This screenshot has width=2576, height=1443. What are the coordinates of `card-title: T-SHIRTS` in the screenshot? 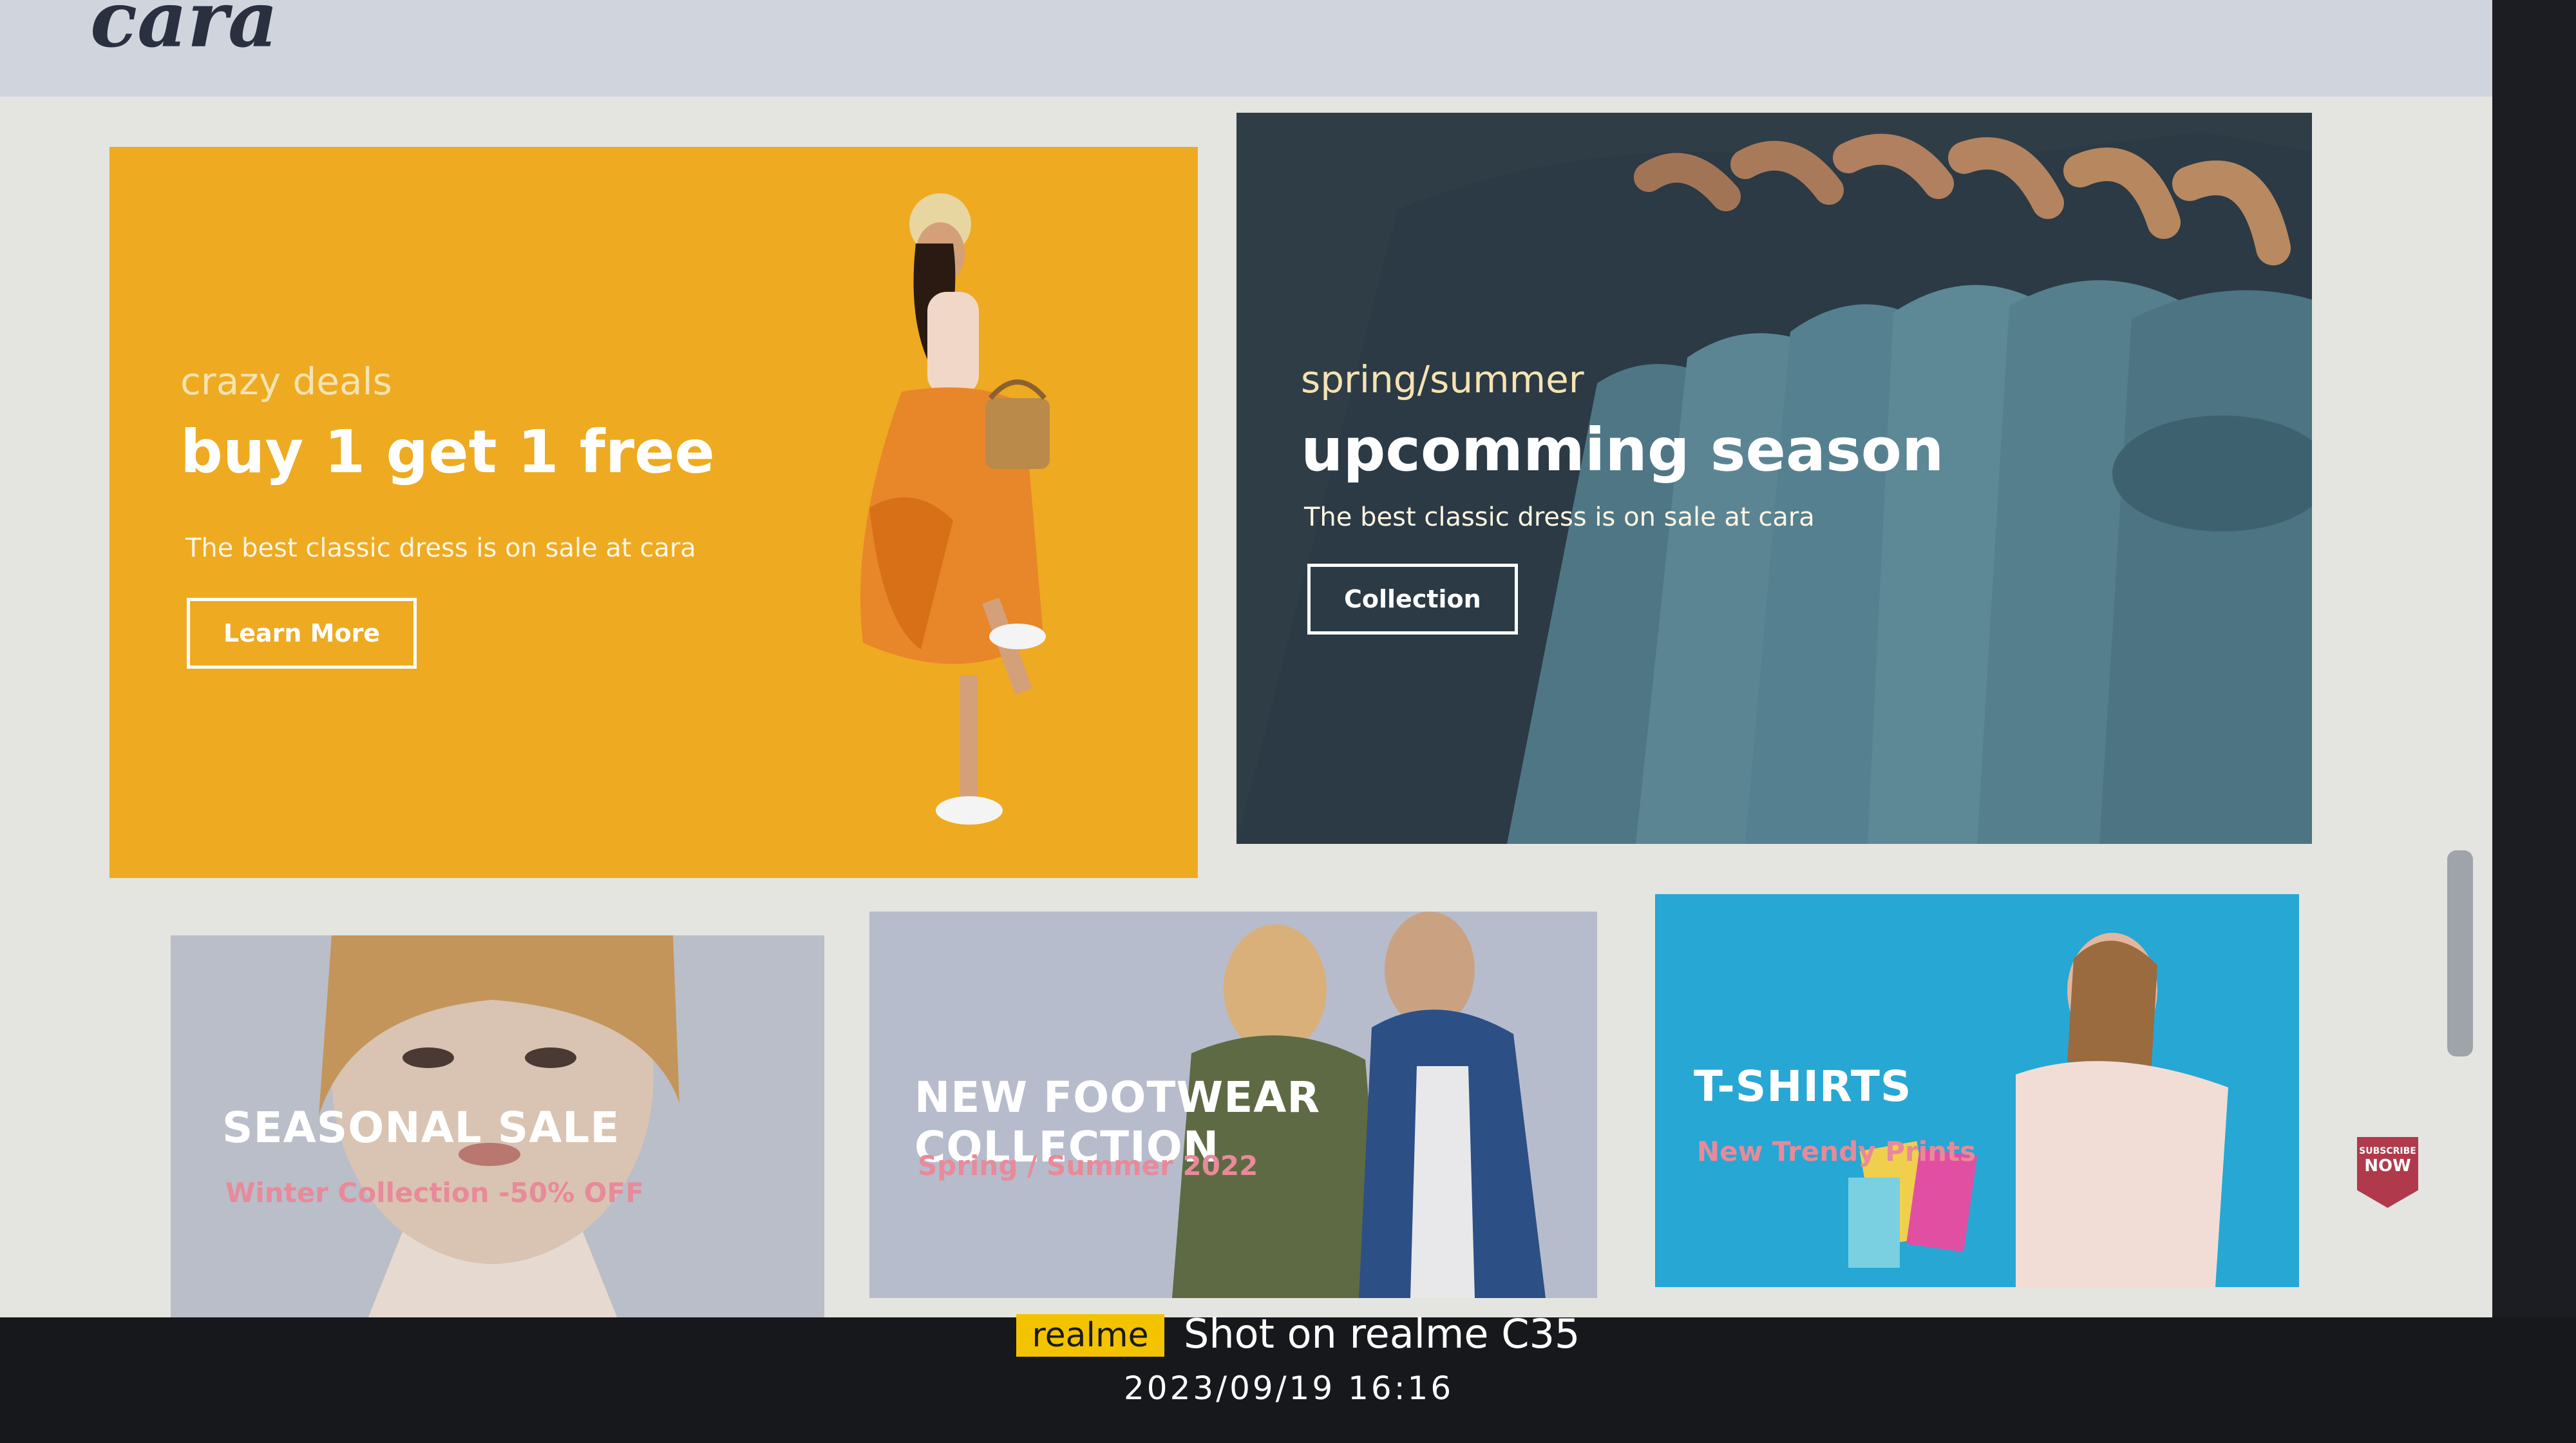 It's located at (1803, 1086).